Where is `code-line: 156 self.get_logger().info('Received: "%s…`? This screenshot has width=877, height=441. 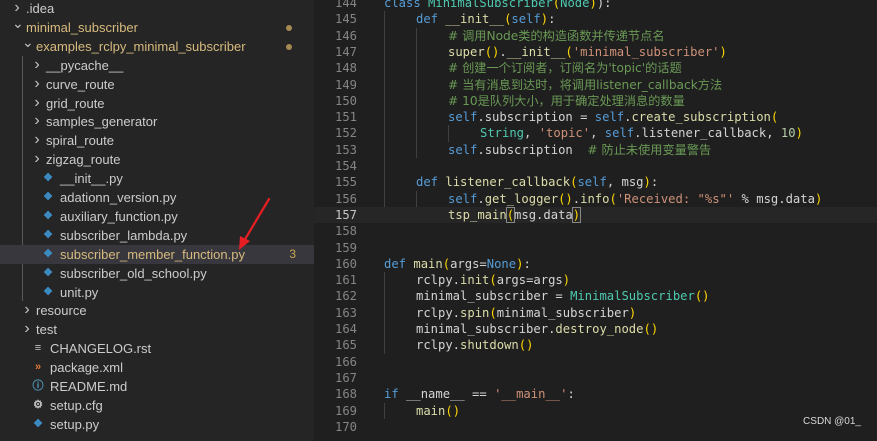
code-line: 156 self.get_logger().info('Received: "%s… is located at coordinates (595, 199).